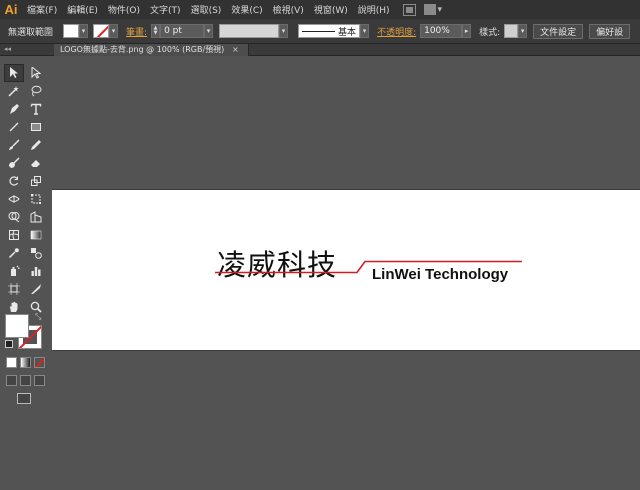 Image resolution: width=640 pixels, height=490 pixels. I want to click on draw-inside-icon, so click(39, 380).